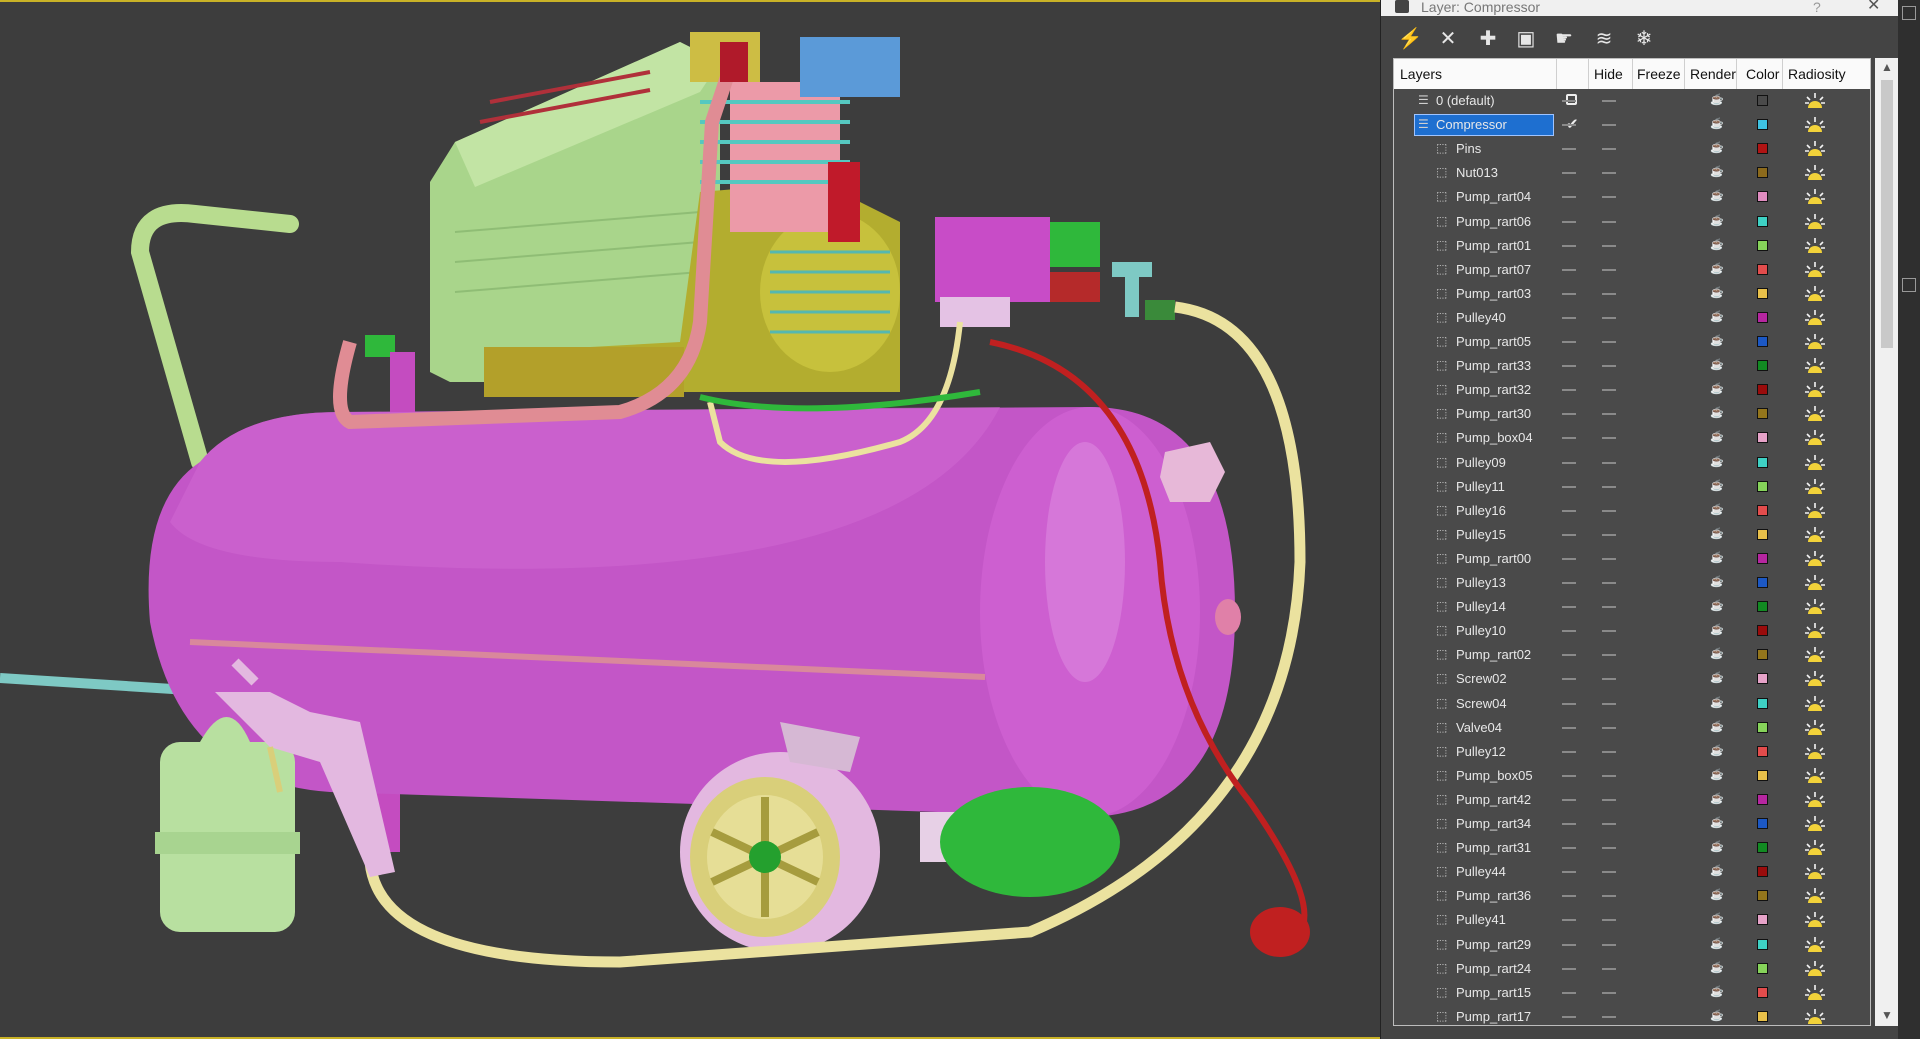 This screenshot has height=1039, width=1920. What do you see at coordinates (1632, 631) in the screenshot?
I see `layer-row: ⬚ Pulley10 ☕` at bounding box center [1632, 631].